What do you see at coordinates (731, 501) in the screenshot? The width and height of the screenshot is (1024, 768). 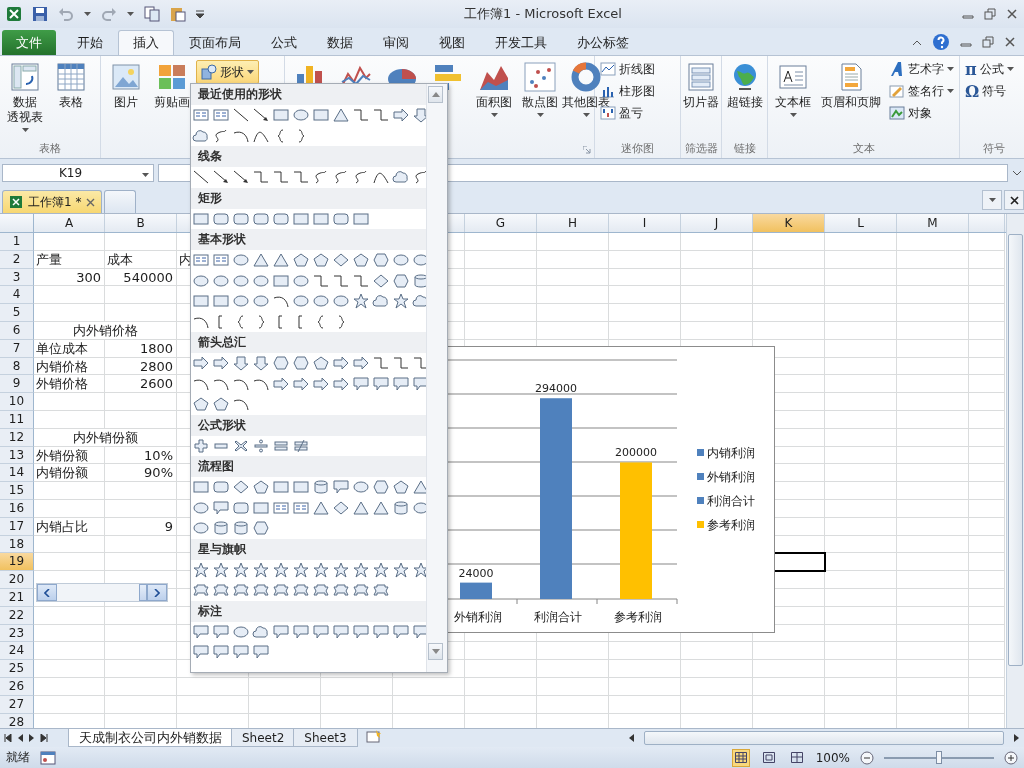 I see `legend-label: 利润合计` at bounding box center [731, 501].